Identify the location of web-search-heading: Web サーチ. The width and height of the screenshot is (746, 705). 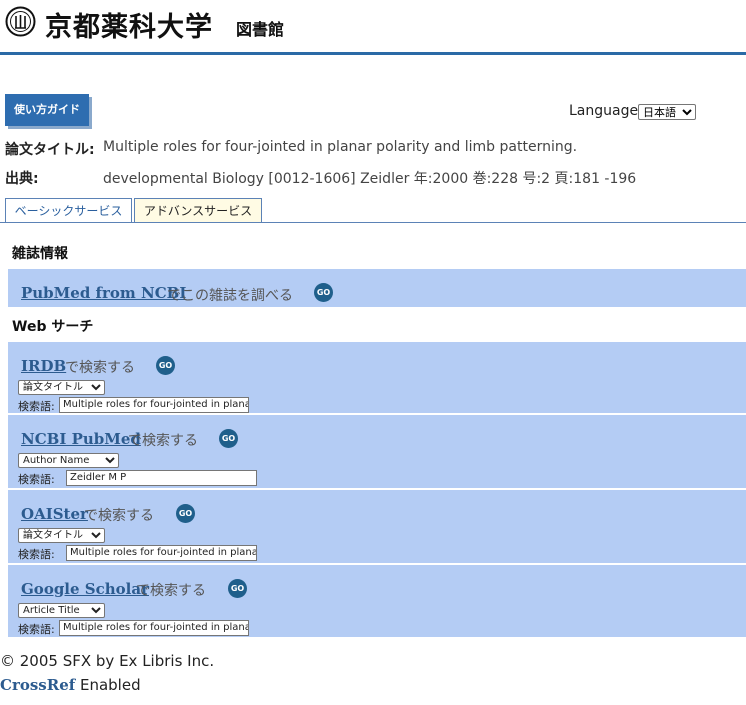
(53, 327).